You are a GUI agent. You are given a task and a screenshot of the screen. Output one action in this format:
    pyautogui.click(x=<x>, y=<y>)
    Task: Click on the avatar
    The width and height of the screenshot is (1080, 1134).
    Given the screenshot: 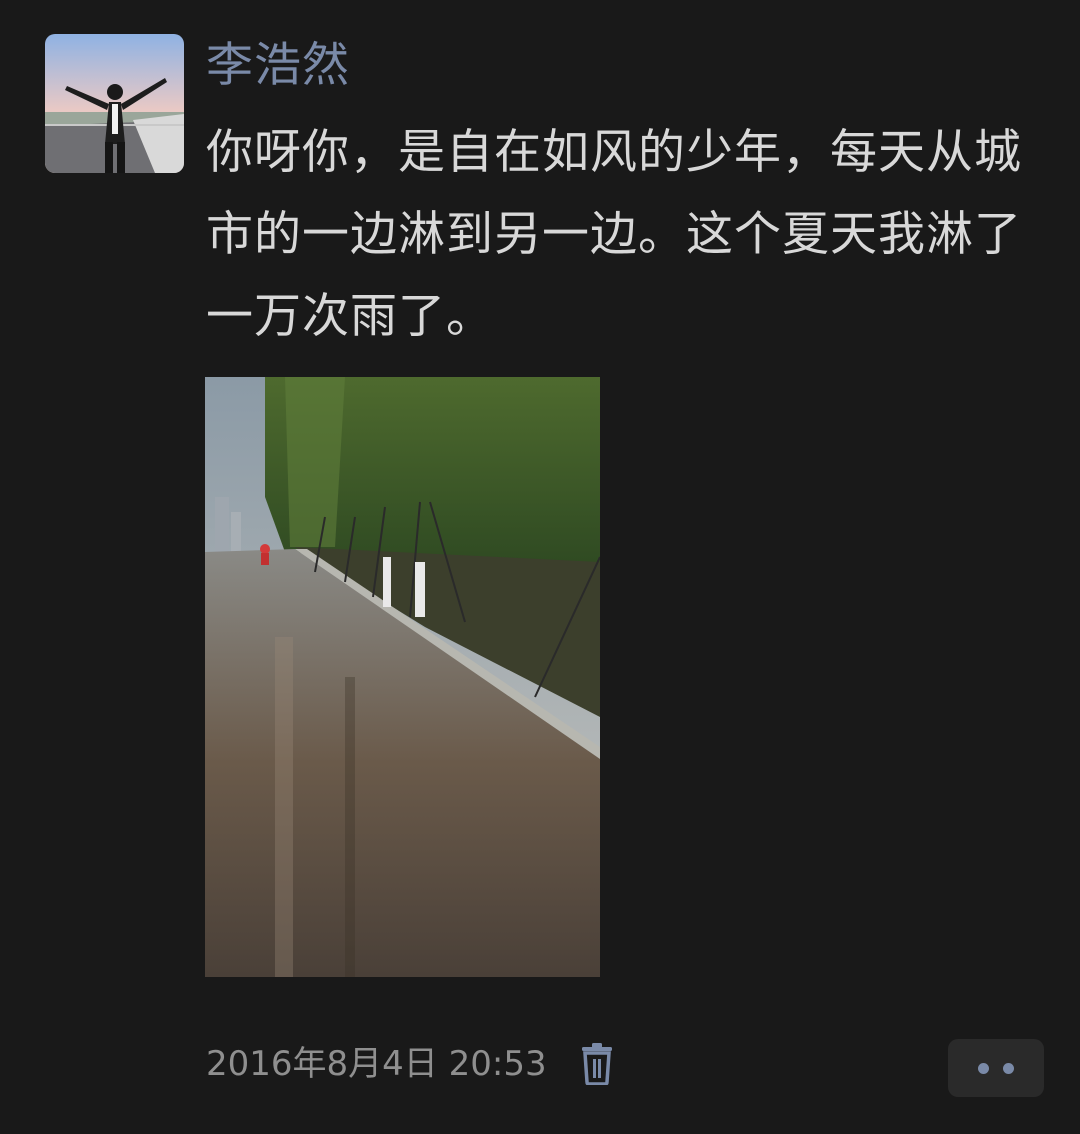 What is the action you would take?
    pyautogui.click(x=114, y=103)
    